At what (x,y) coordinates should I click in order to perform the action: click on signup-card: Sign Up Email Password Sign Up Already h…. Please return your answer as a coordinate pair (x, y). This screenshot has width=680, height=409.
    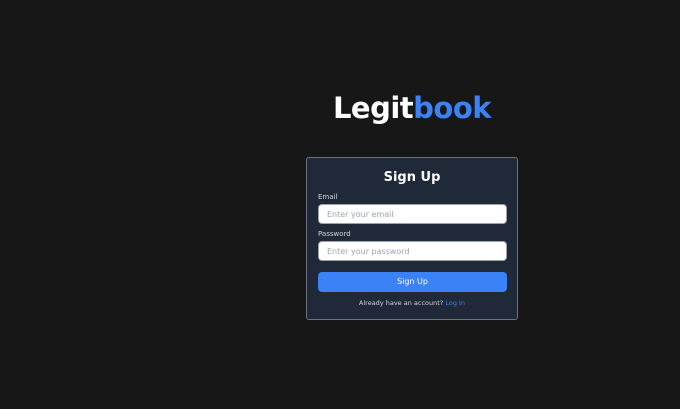
    Looking at the image, I should click on (412, 238).